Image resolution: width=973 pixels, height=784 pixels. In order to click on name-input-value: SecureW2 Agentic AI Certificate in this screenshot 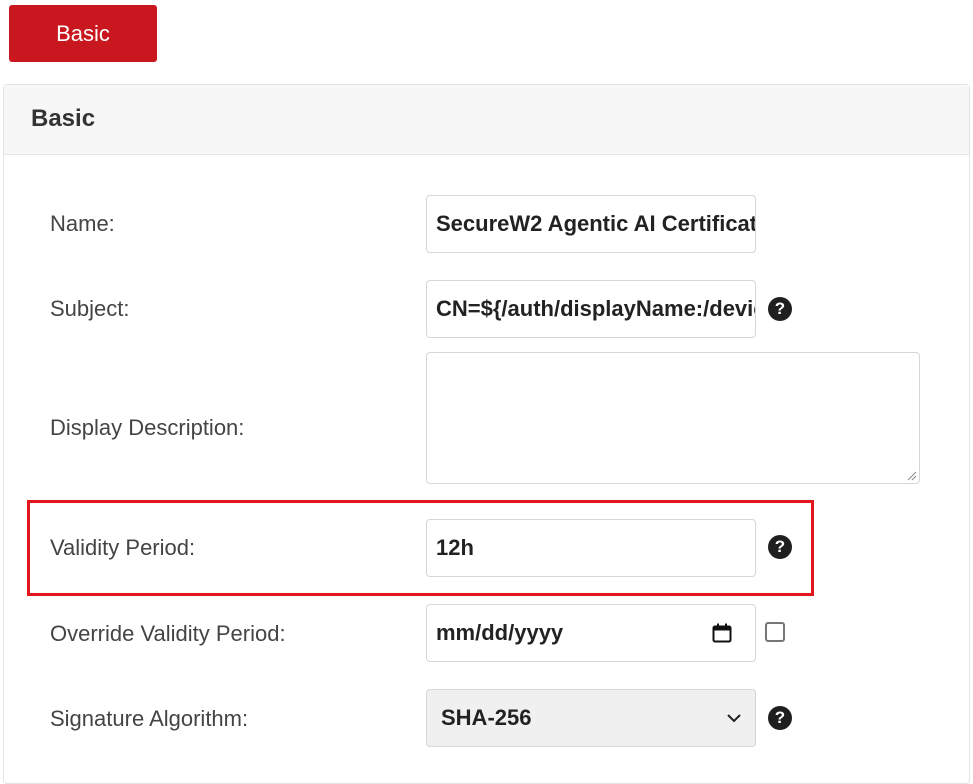, I will do `click(596, 223)`.